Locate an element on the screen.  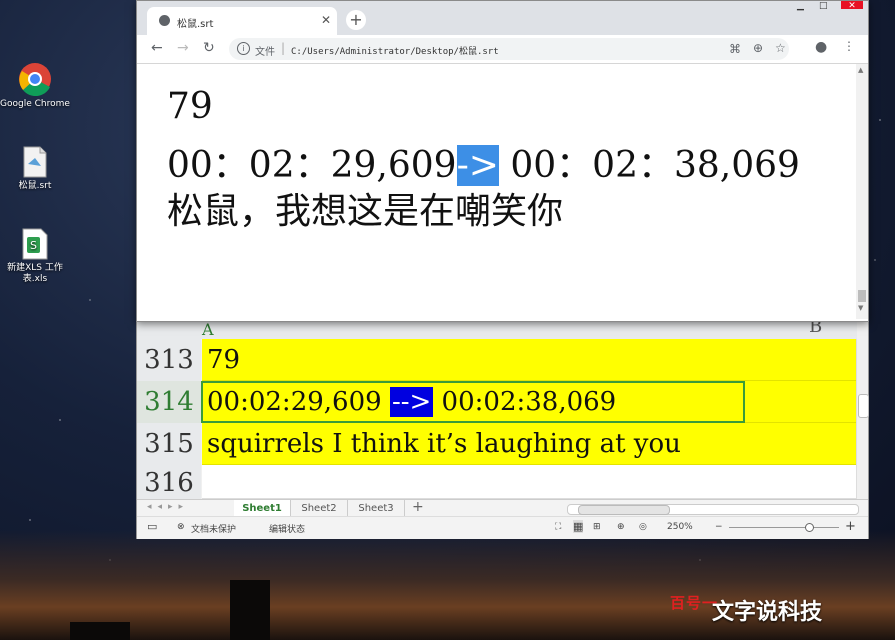
subtitle-timestamp: 00：02：29,609-> 00：02：38,069 is located at coordinates (483, 162).